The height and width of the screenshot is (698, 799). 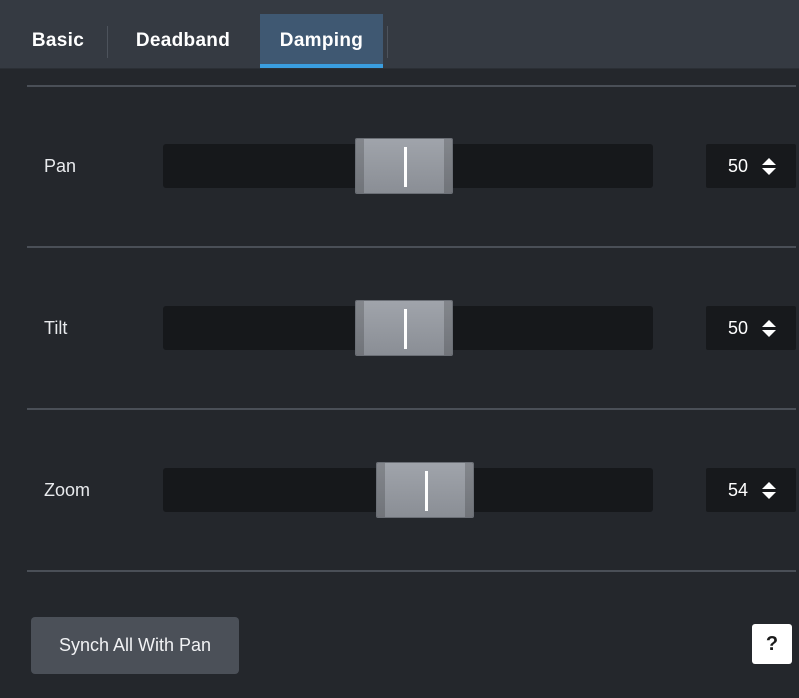 I want to click on pan-slider-grip, so click(x=405, y=167).